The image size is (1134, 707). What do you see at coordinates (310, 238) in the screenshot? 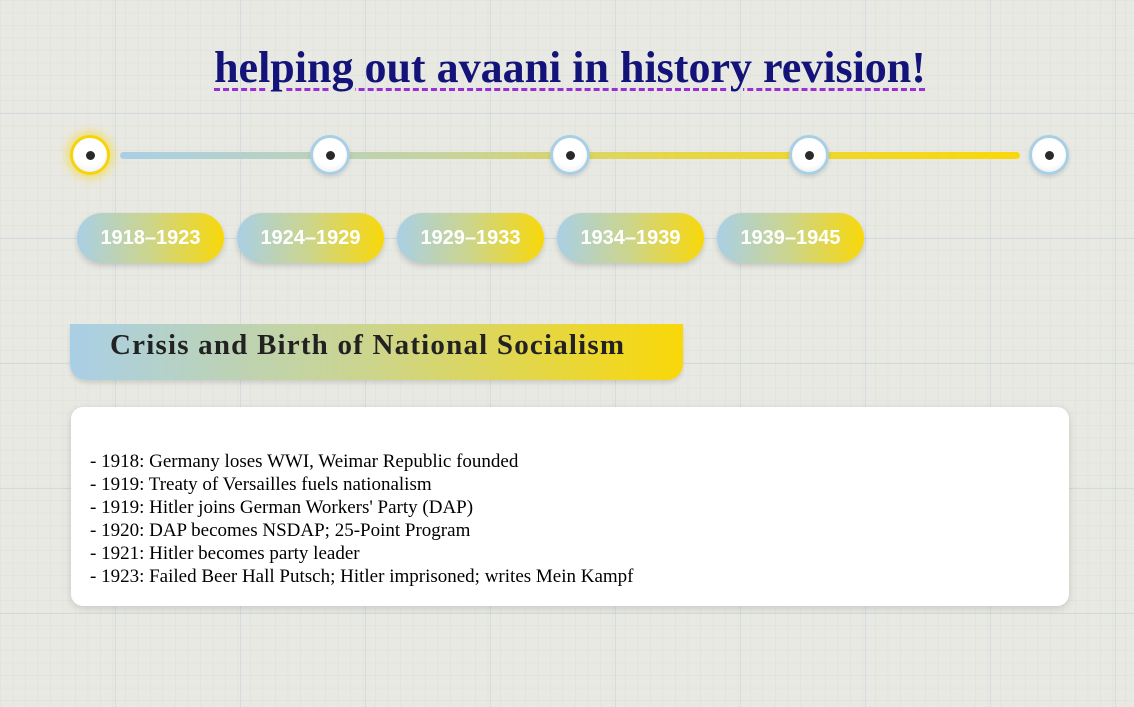
I see `period-button-1924-1929: 1924–1929` at bounding box center [310, 238].